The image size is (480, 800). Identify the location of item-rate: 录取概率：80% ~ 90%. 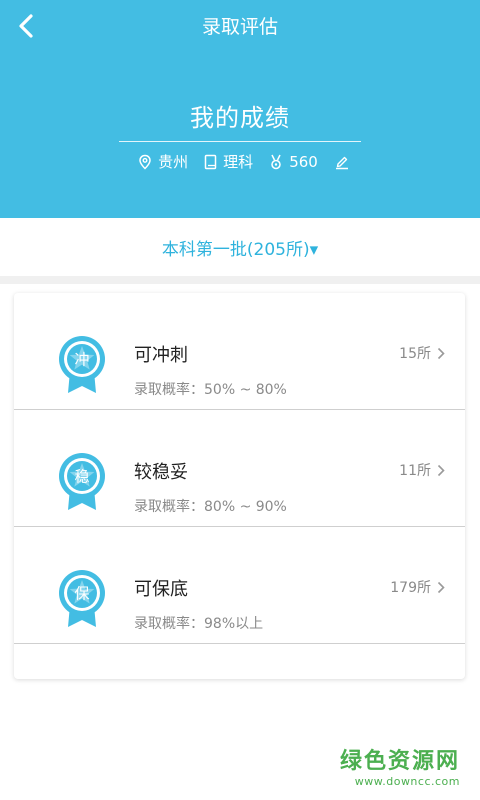
(210, 507).